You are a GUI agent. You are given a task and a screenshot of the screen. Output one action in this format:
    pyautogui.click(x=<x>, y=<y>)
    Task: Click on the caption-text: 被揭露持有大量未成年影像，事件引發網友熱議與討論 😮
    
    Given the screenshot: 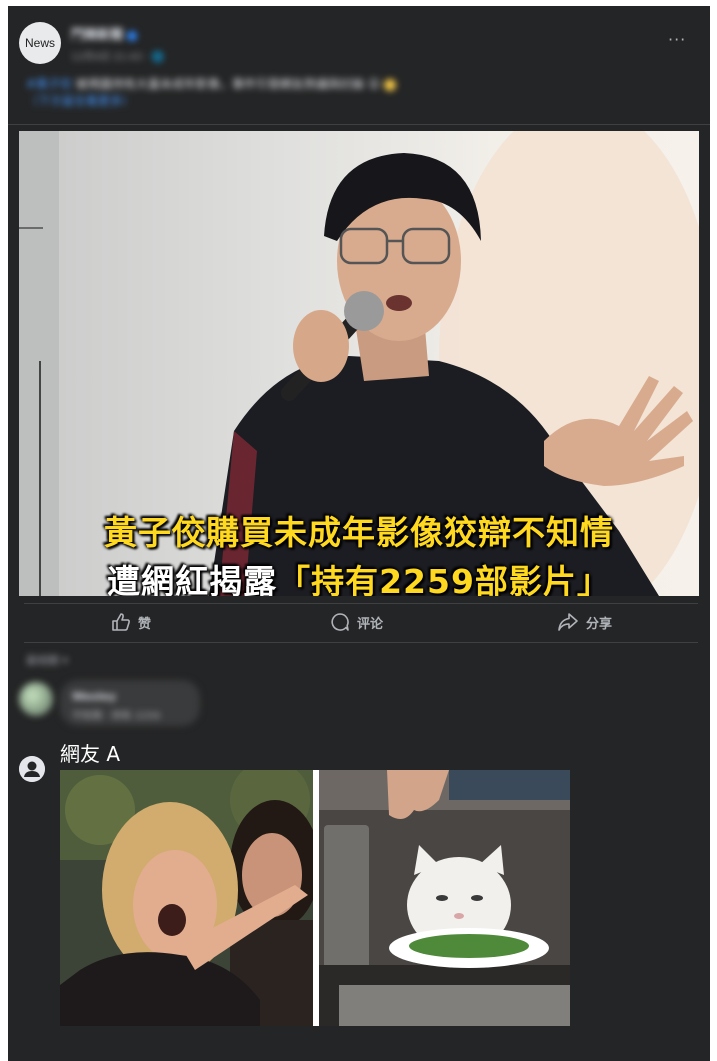 What is the action you would take?
    pyautogui.click(x=228, y=84)
    